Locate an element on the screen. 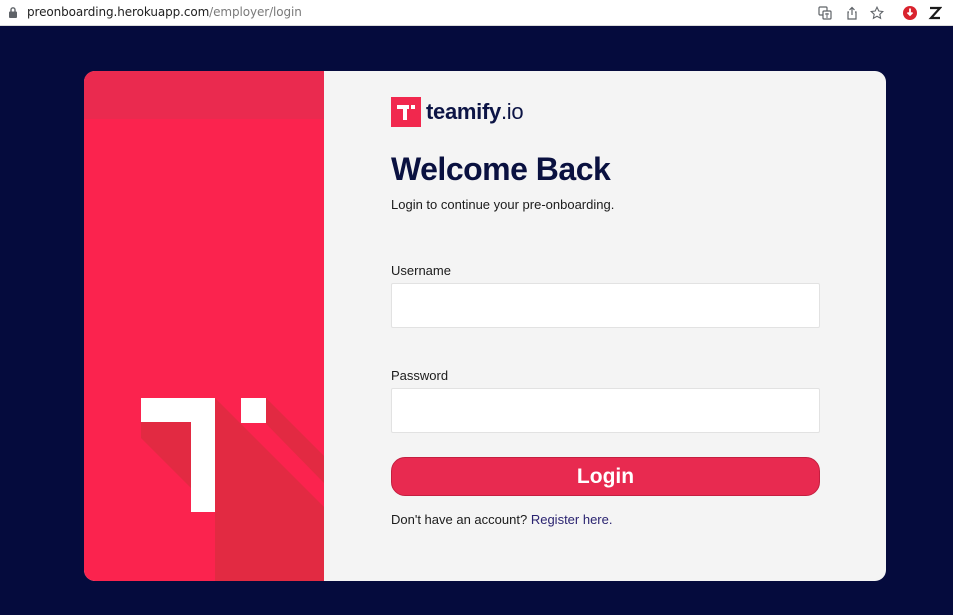 This screenshot has height=615, width=953. teamify-logo-icon is located at coordinates (406, 112).